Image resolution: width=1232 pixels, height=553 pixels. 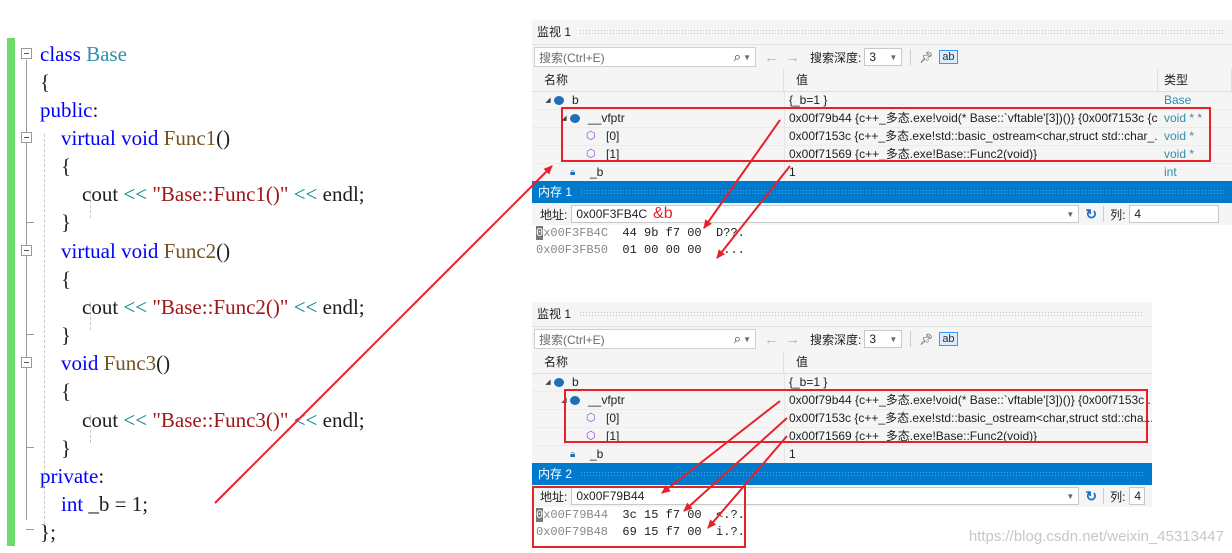 What do you see at coordinates (572, 339) in the screenshot?
I see `search-placeholder: 搜索(Ctrl+E)` at bounding box center [572, 339].